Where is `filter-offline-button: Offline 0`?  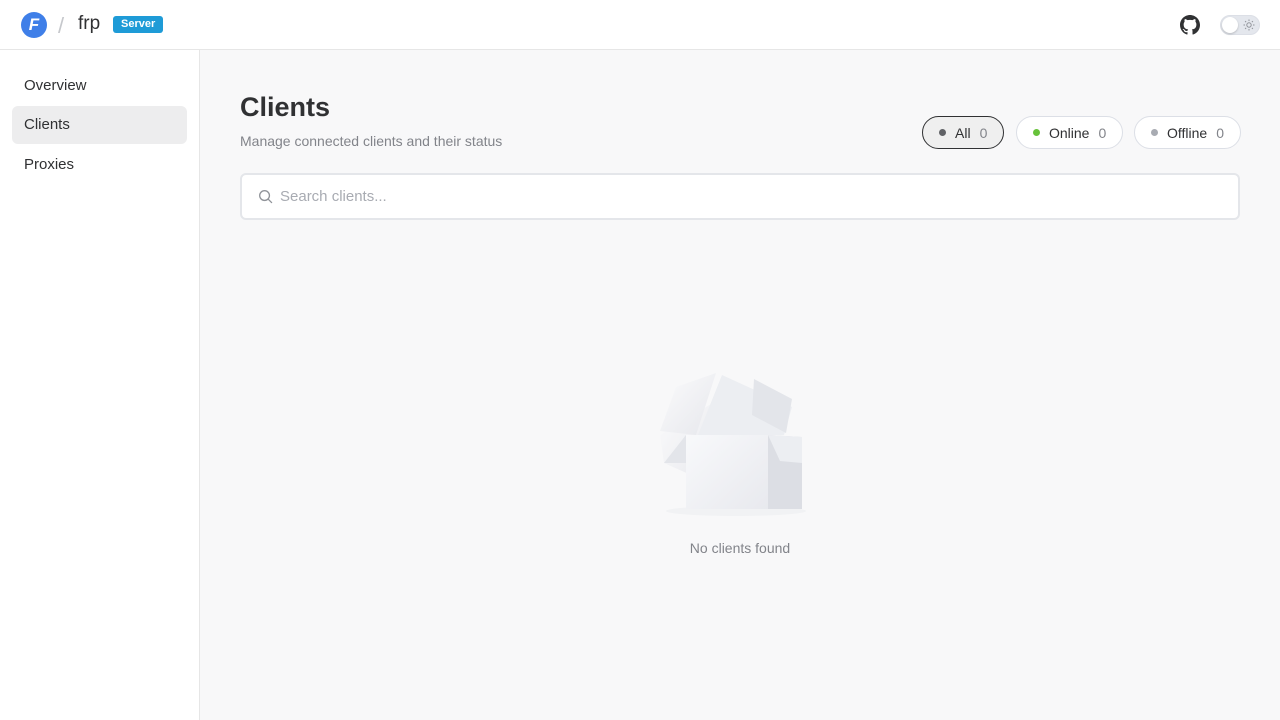 filter-offline-button: Offline 0 is located at coordinates (1188, 132).